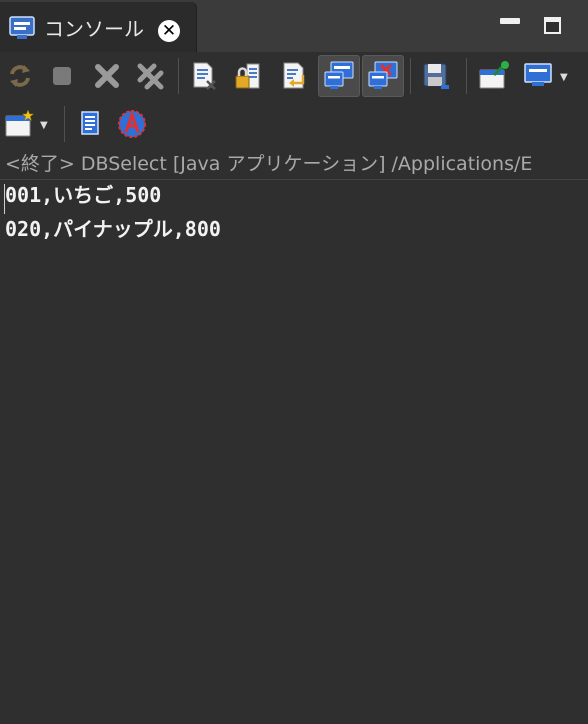 This screenshot has width=588, height=724. What do you see at coordinates (294, 26) in the screenshot?
I see `view-tab-bar: コンソール ✕` at bounding box center [294, 26].